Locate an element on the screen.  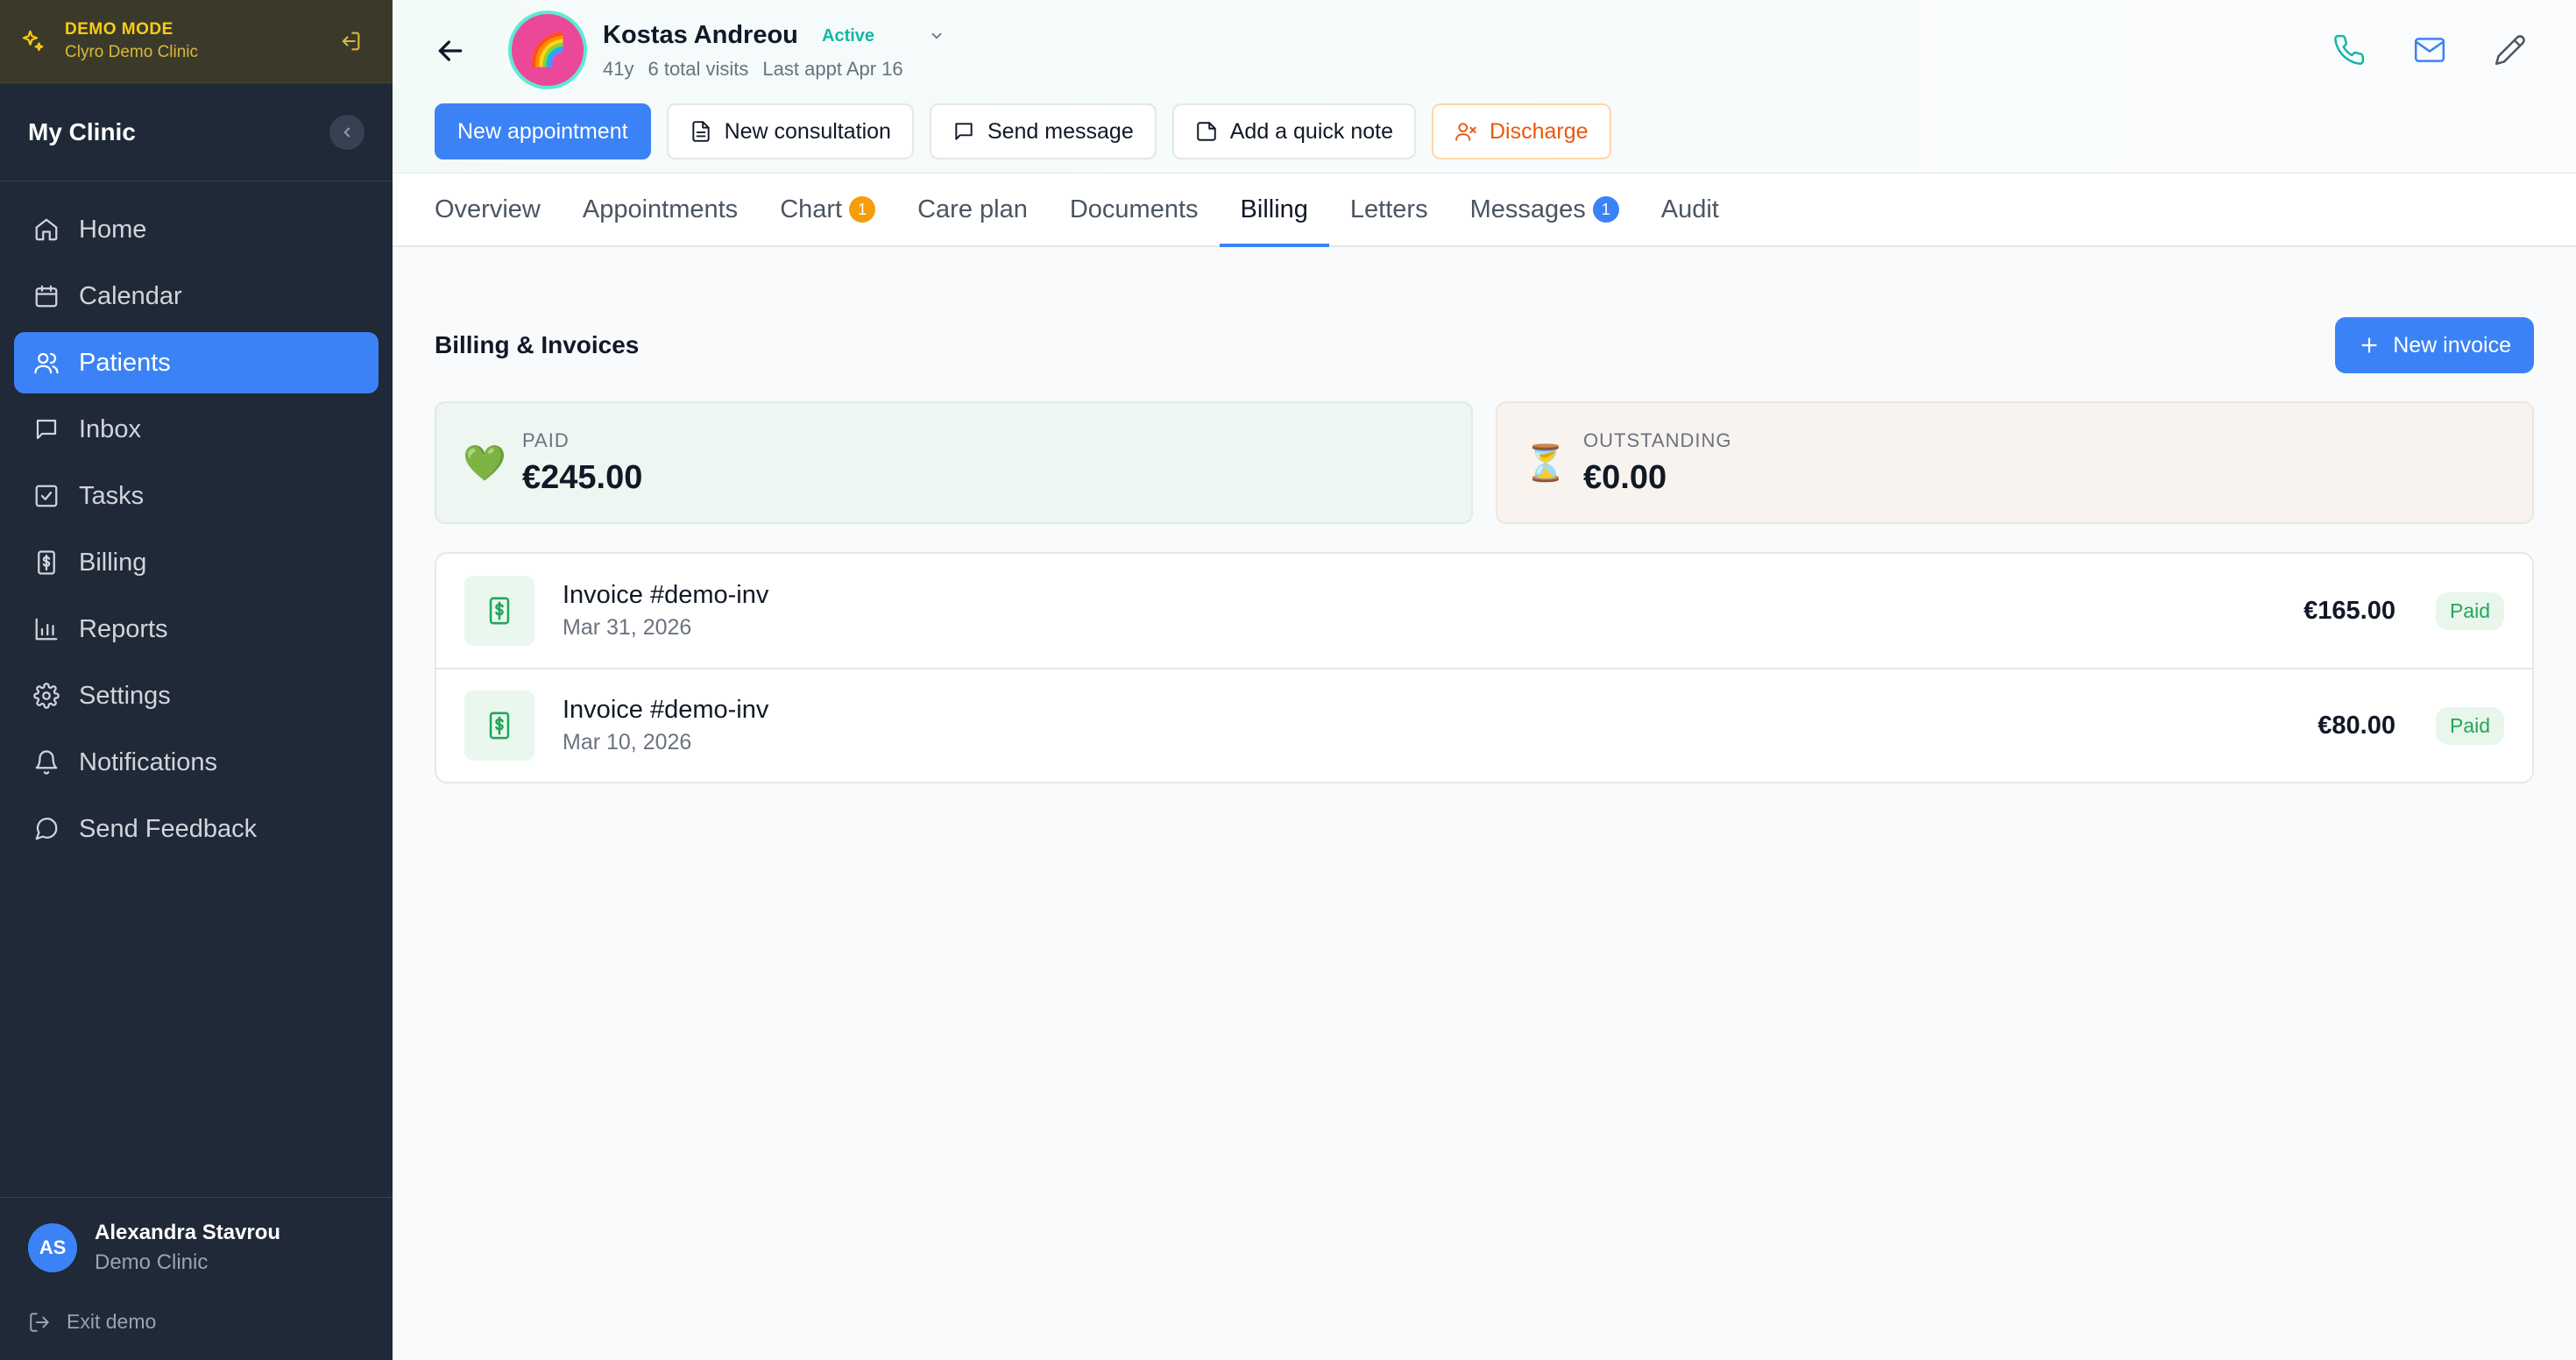
outstanding-label: OUTSTANDING is located at coordinates (1657, 440).